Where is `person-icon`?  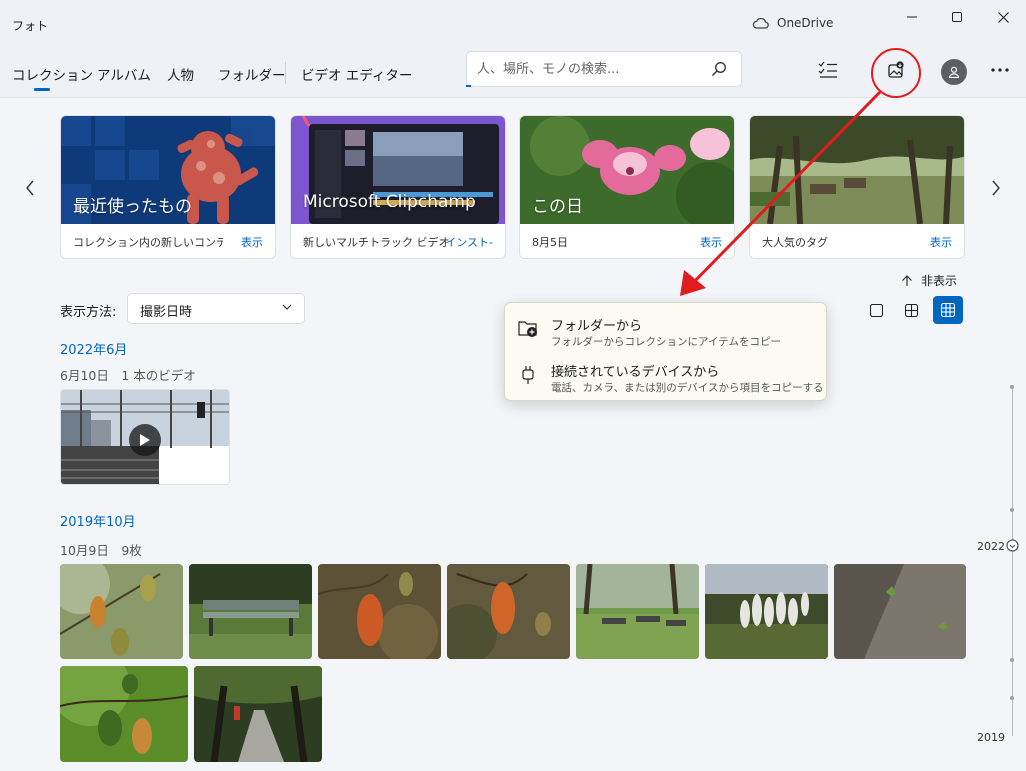
person-icon is located at coordinates (954, 72).